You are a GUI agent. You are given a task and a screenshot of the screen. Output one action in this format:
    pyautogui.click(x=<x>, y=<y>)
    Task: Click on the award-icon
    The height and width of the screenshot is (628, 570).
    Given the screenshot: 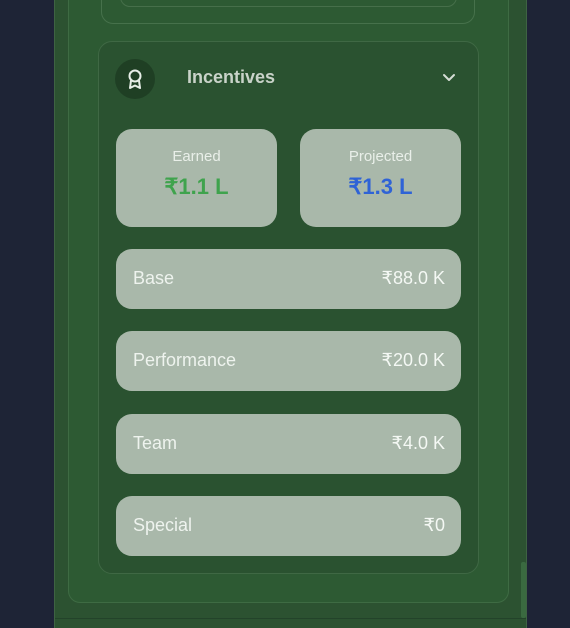 What is the action you would take?
    pyautogui.click(x=135, y=79)
    